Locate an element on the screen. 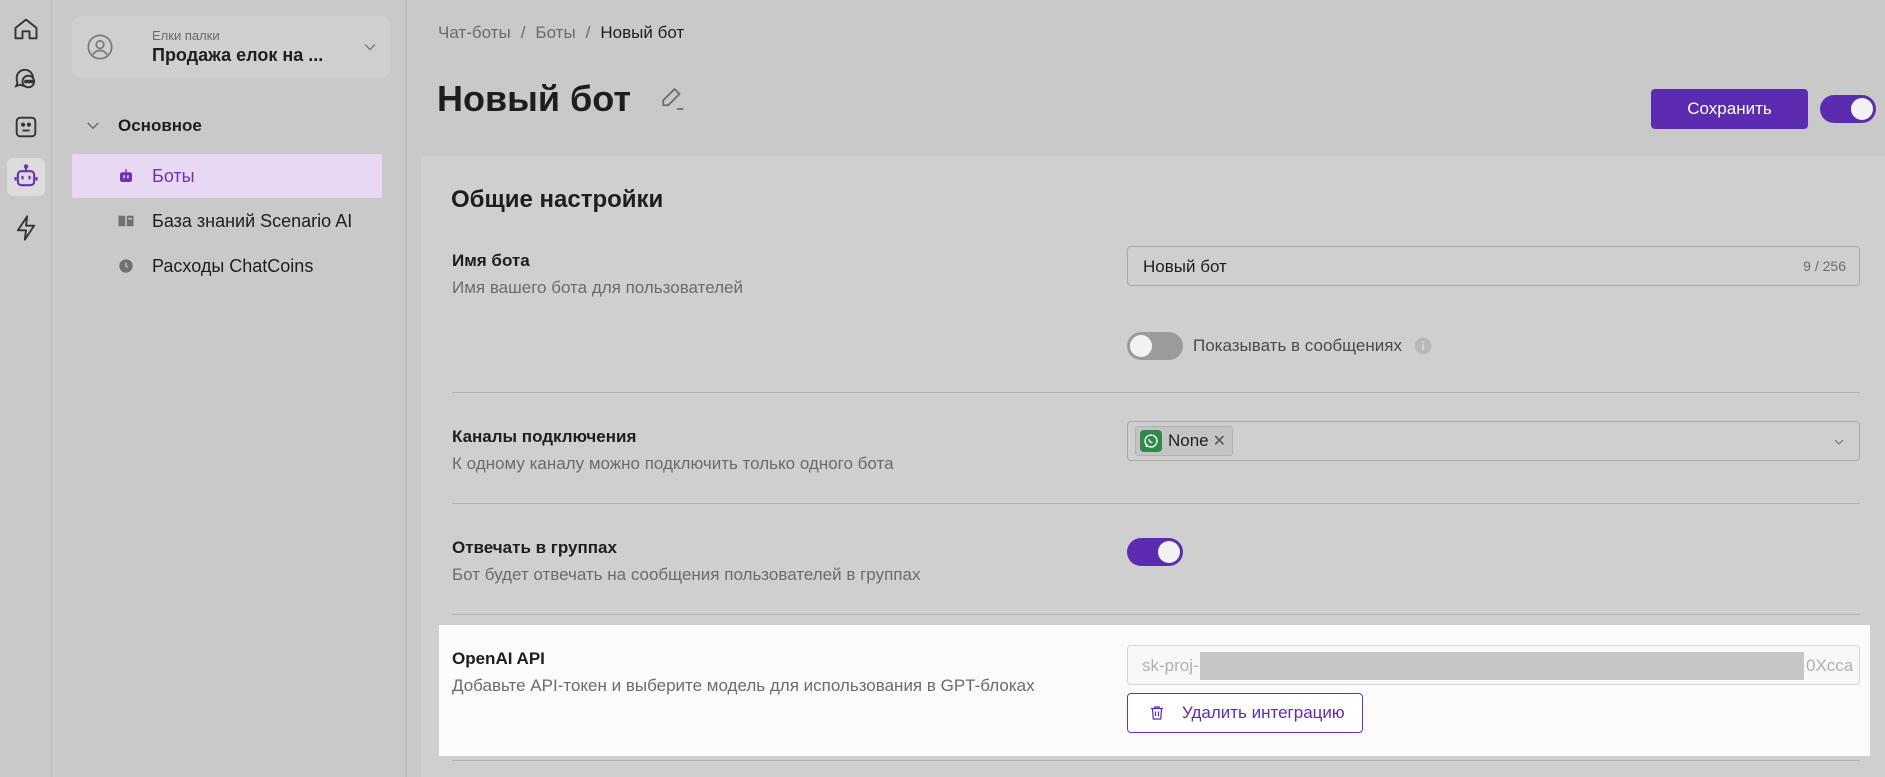  api-token-input: sk-proj- 0Xcca is located at coordinates (1493, 665).